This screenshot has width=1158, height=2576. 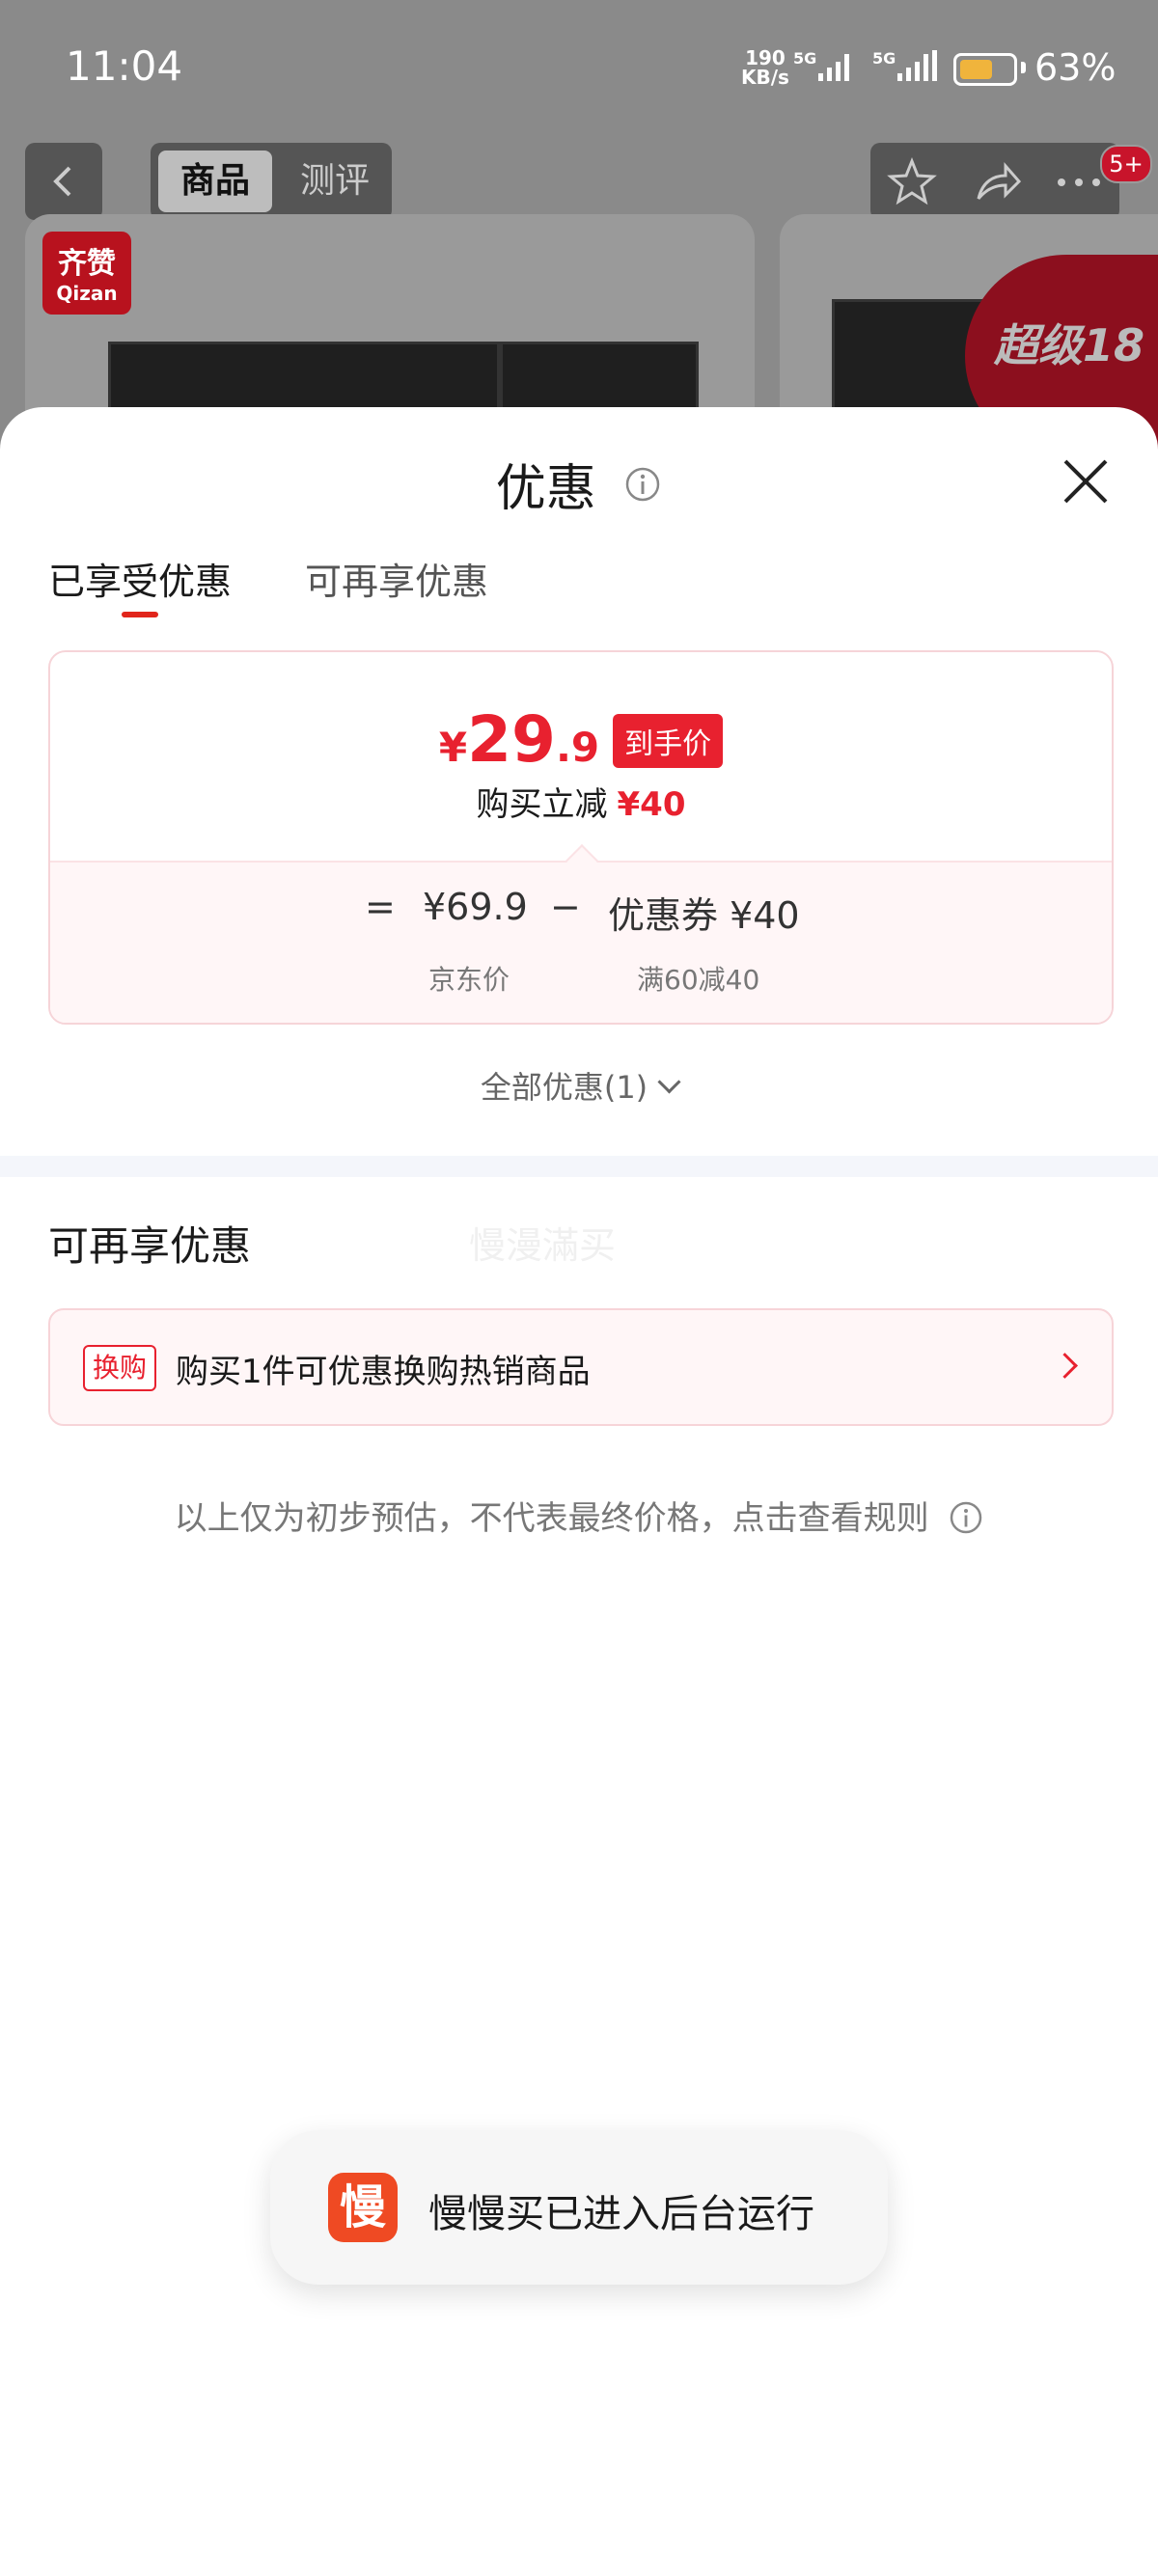 What do you see at coordinates (453, 748) in the screenshot?
I see `final-price-currency: ¥` at bounding box center [453, 748].